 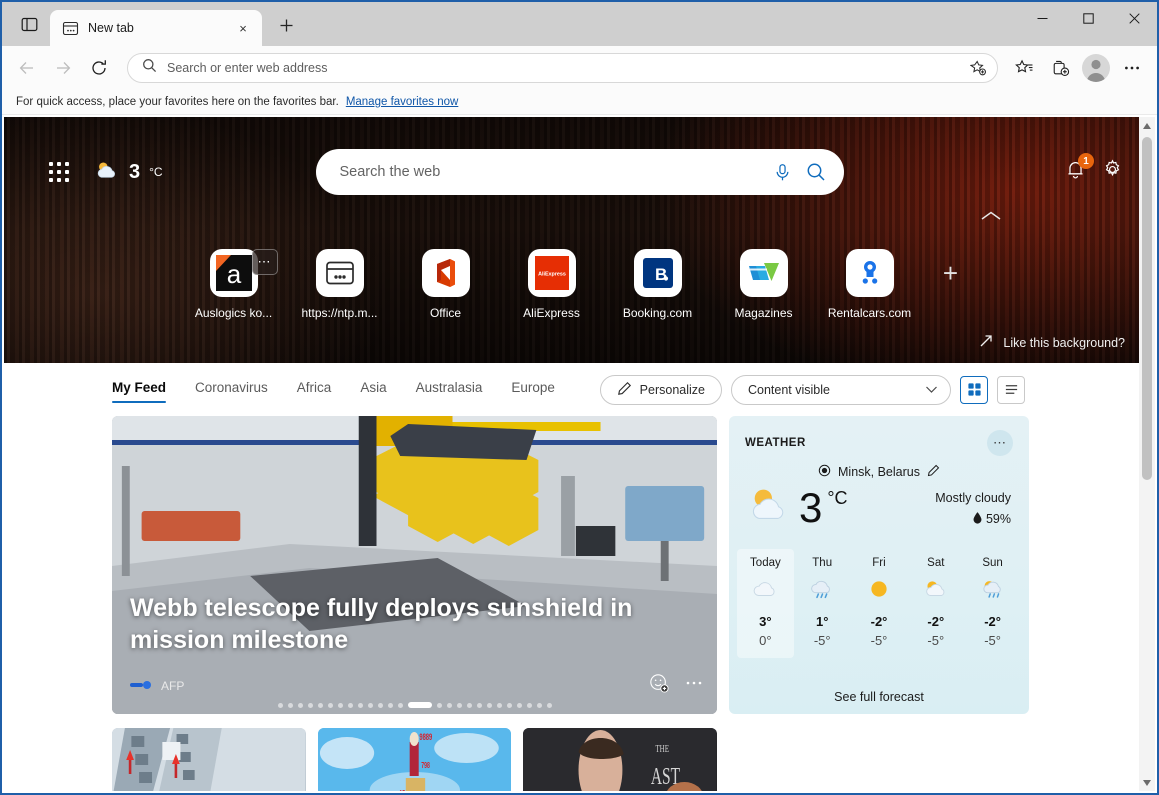 What do you see at coordinates (373, 389) in the screenshot?
I see `feed-tab-asia: Asia` at bounding box center [373, 389].